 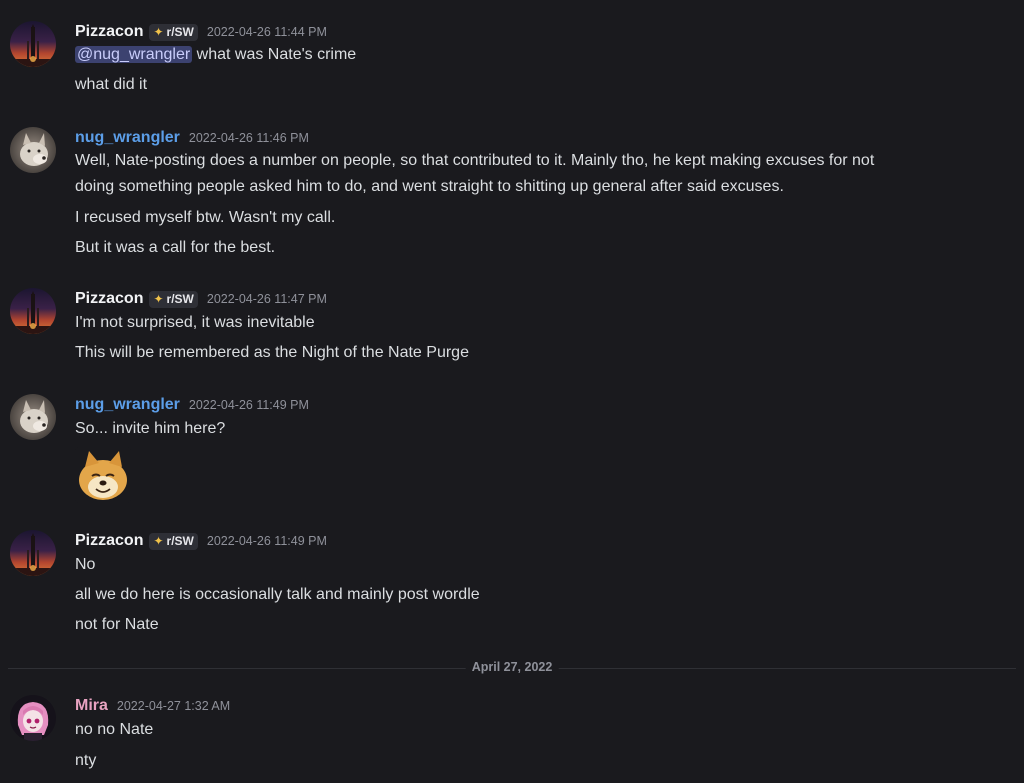 I want to click on message-text: not for Nate, so click(x=117, y=624).